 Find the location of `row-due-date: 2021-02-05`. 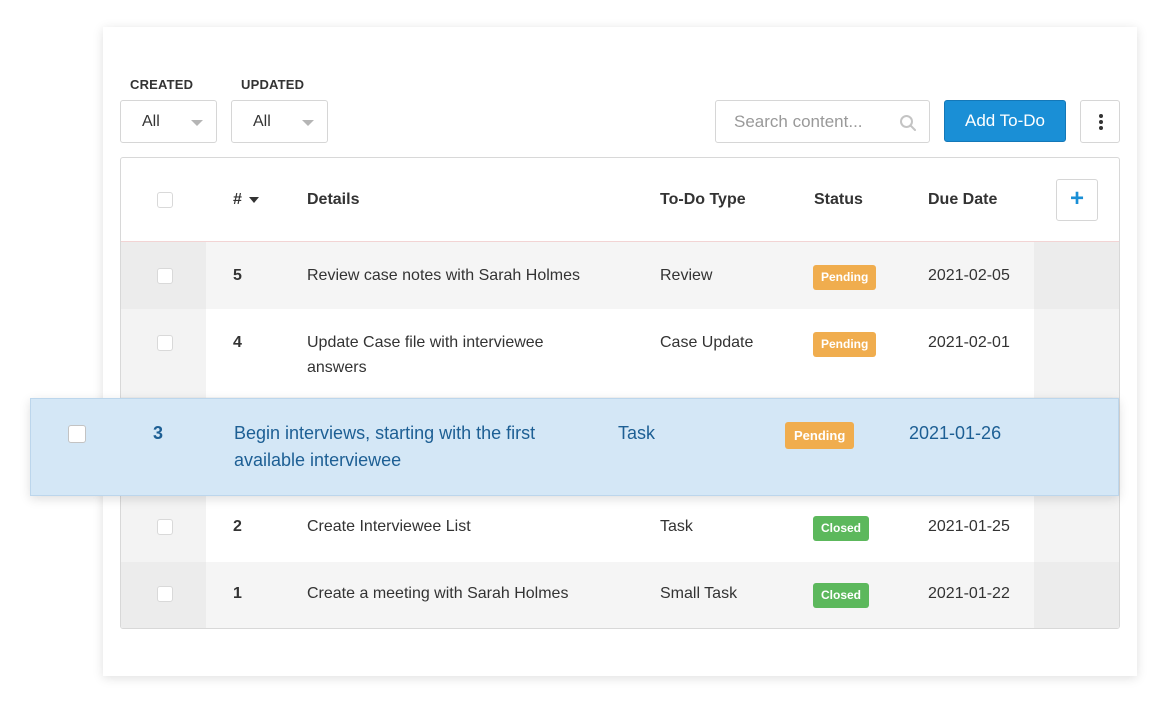

row-due-date: 2021-02-05 is located at coordinates (969, 275).